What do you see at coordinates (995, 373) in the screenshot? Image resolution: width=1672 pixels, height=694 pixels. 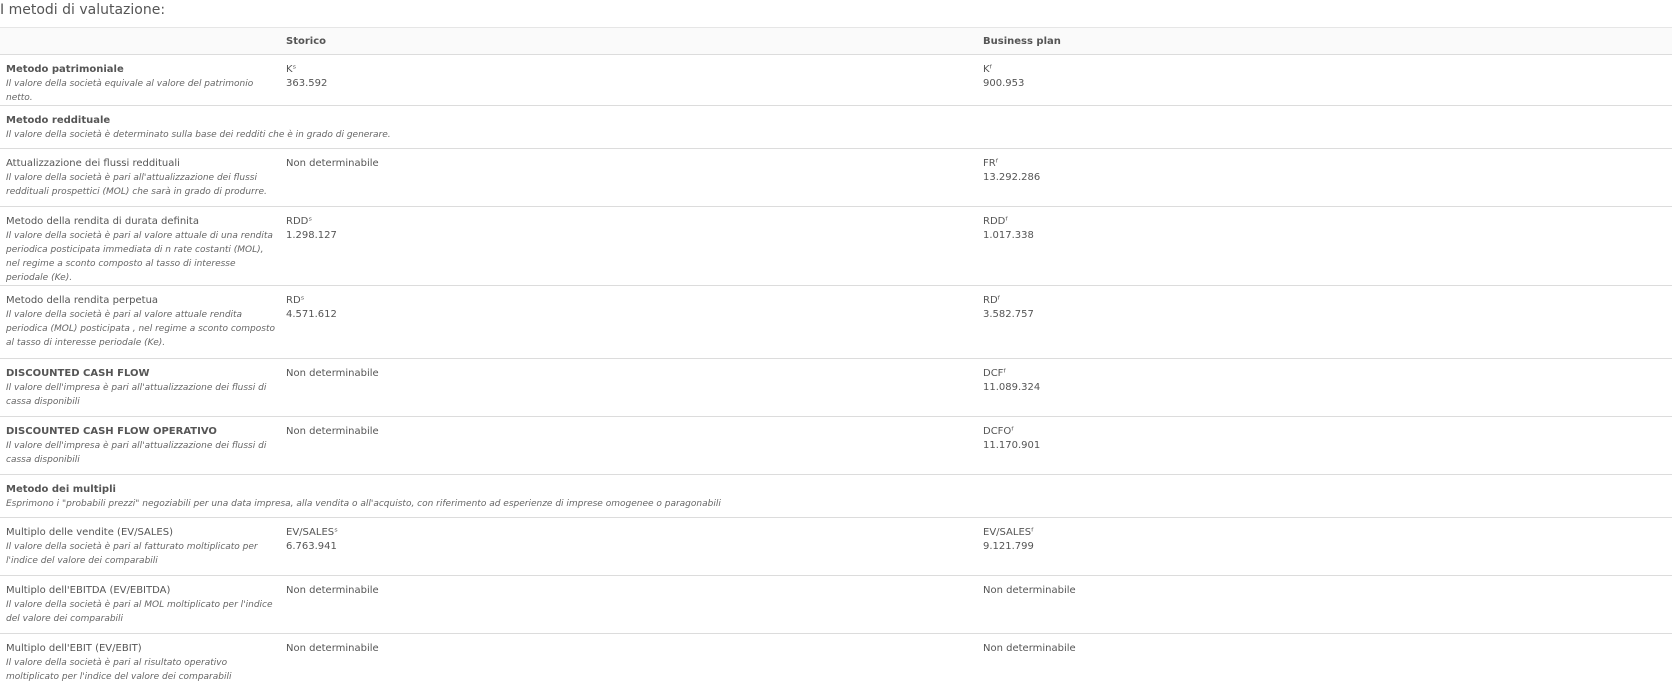 I see `value-symbol: DCFᶠ` at bounding box center [995, 373].